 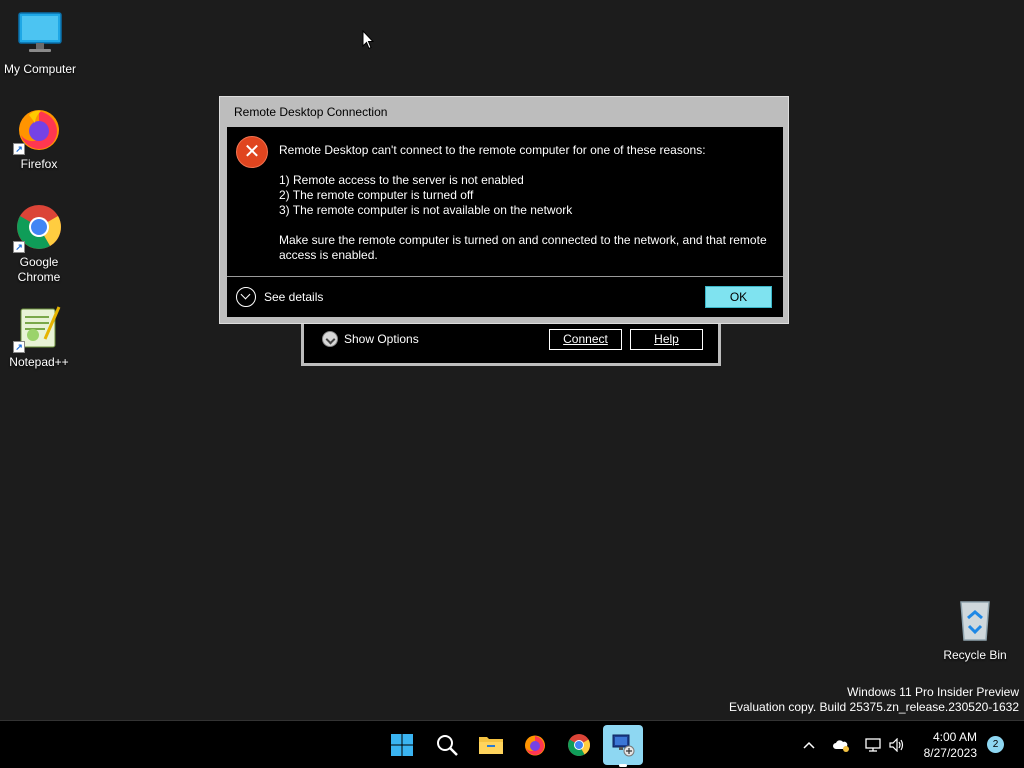 I want to click on chrome-icon: ↗, so click(x=38, y=228).